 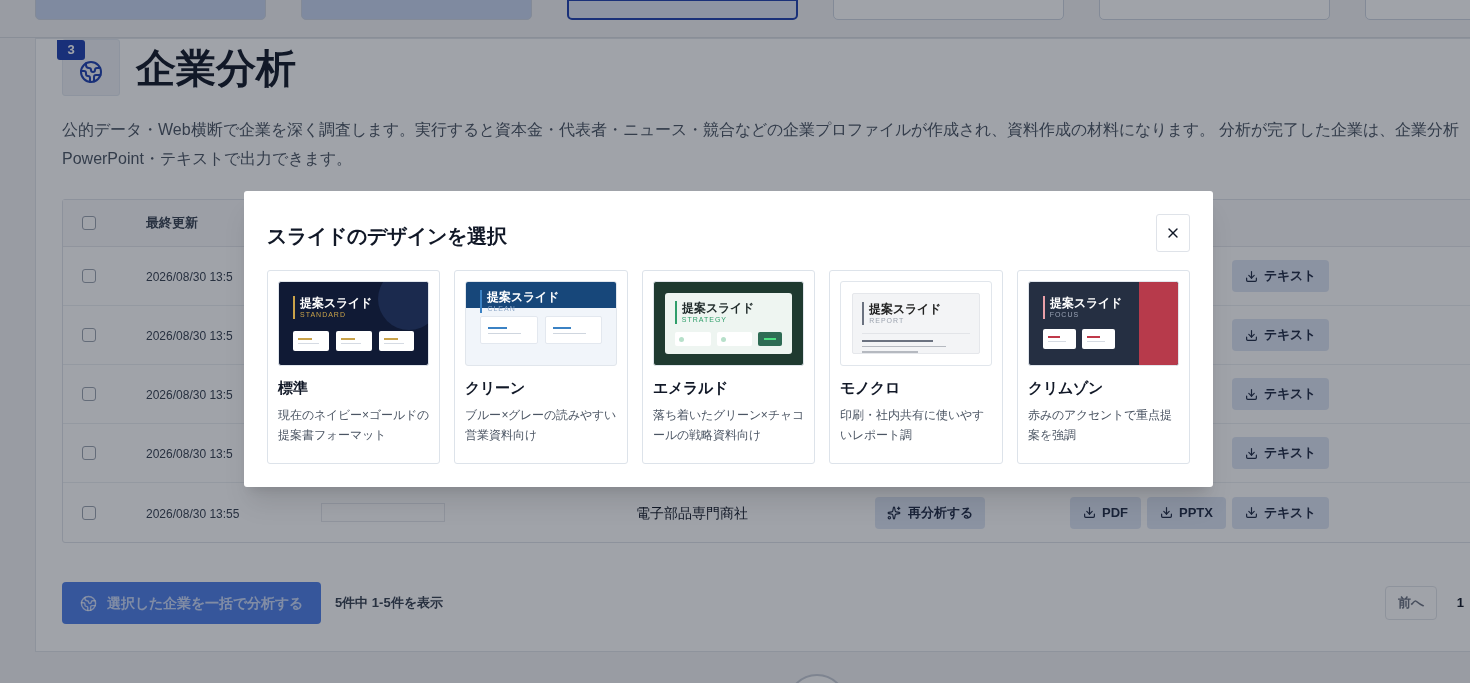 What do you see at coordinates (389, 603) in the screenshot?
I see `result-count: 5件中 1-5件を表示` at bounding box center [389, 603].